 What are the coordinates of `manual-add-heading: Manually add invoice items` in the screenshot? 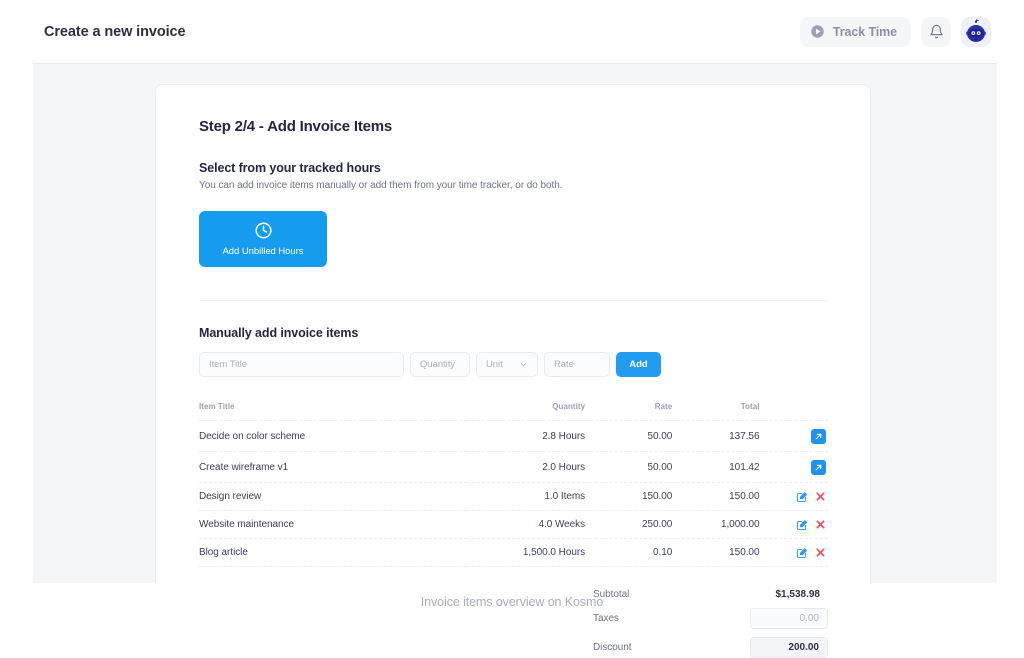 It's located at (279, 333).